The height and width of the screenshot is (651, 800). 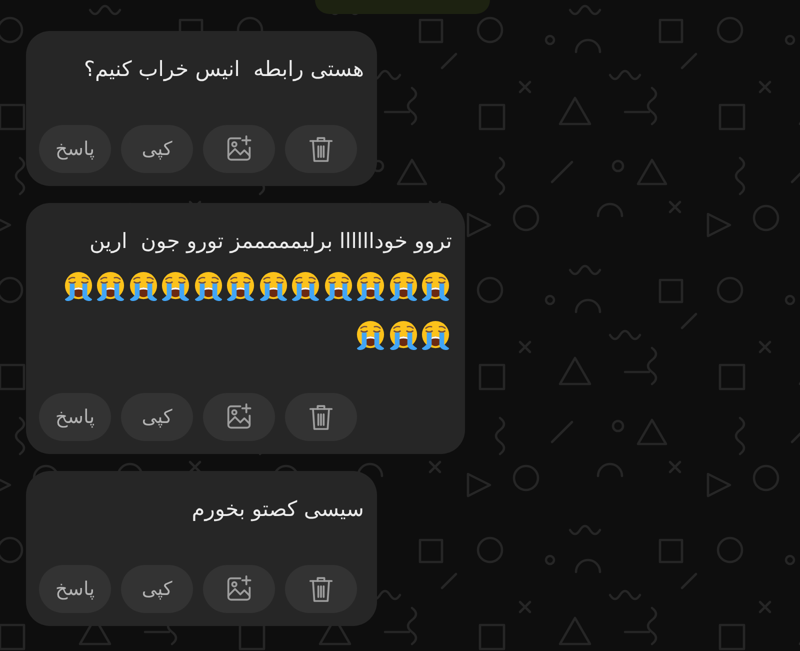 I want to click on message-text: تروو خوداااااا برلیمممممز تورو جون ارین, so click(x=270, y=241).